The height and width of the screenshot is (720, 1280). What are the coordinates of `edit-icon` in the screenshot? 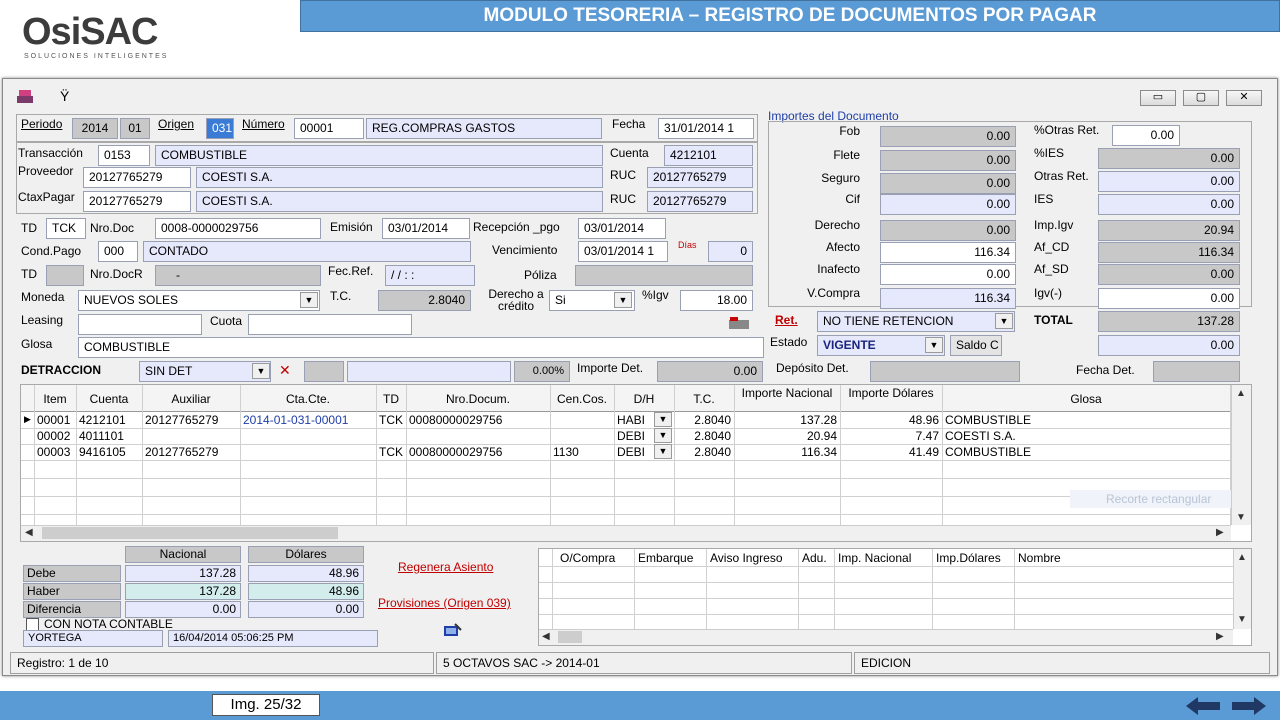 It's located at (453, 630).